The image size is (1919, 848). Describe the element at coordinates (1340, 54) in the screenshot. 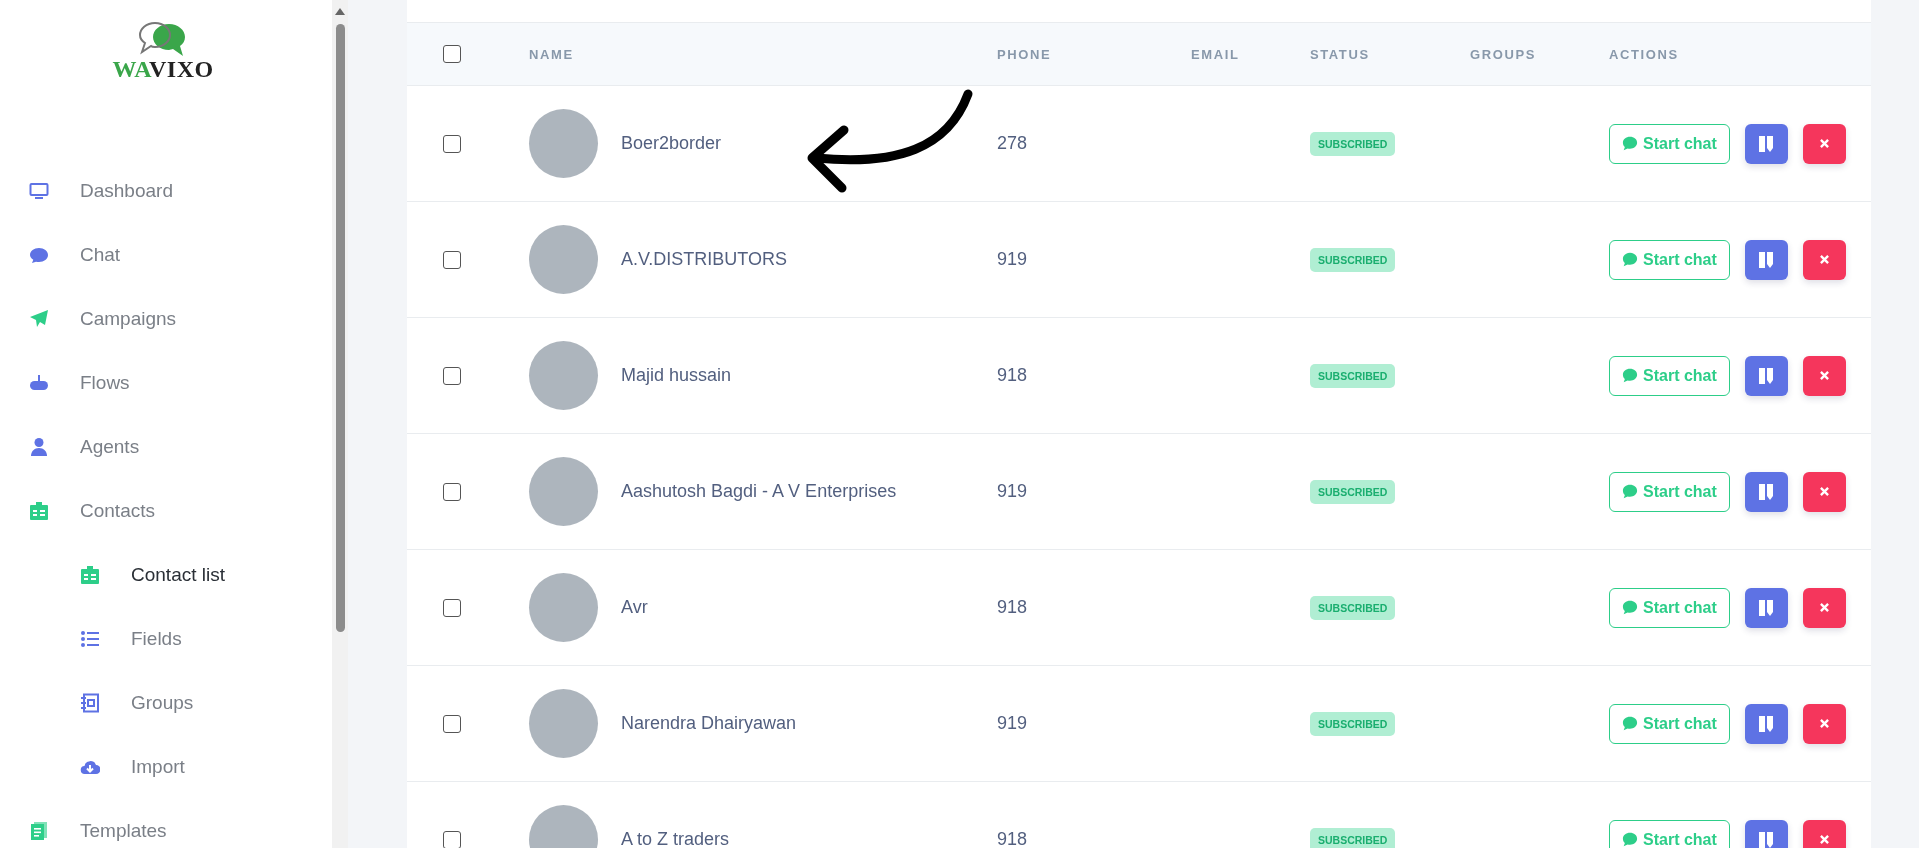

I see `column-header: STATUS` at that location.